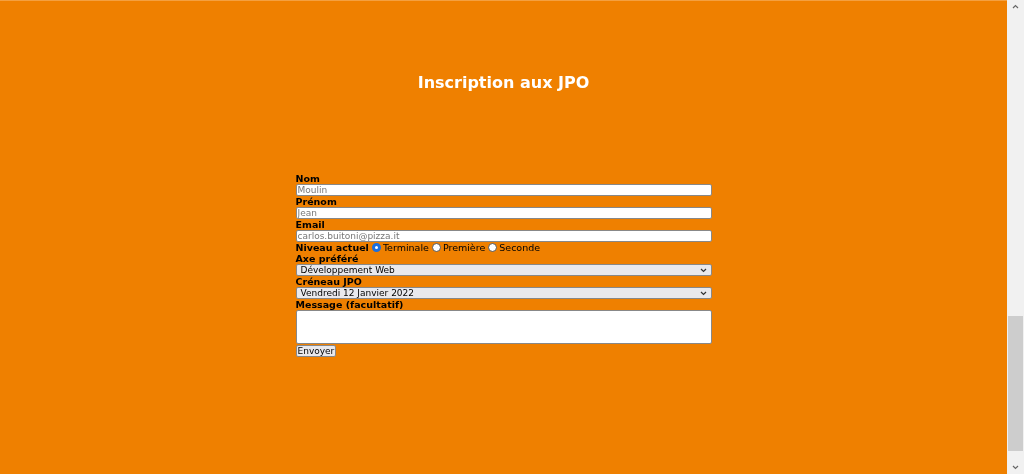  I want to click on submit-button: Envoyer, so click(316, 351).